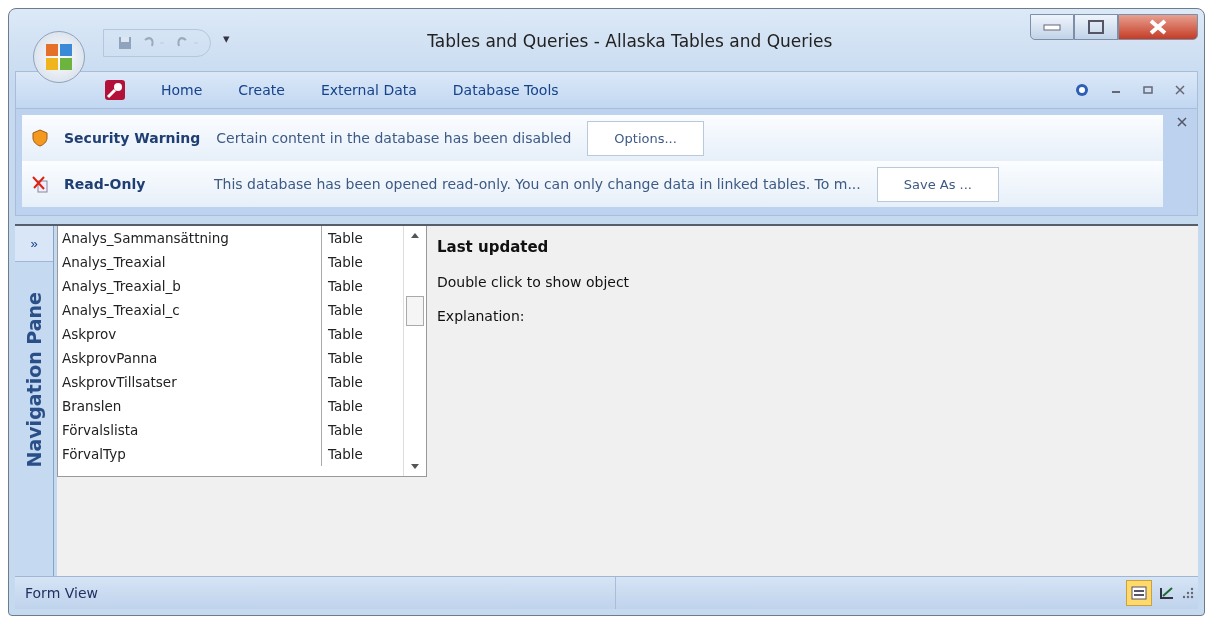 The image size is (1212, 624). What do you see at coordinates (190, 310) in the screenshot?
I see `object-name: Analys_Treaxial_c` at bounding box center [190, 310].